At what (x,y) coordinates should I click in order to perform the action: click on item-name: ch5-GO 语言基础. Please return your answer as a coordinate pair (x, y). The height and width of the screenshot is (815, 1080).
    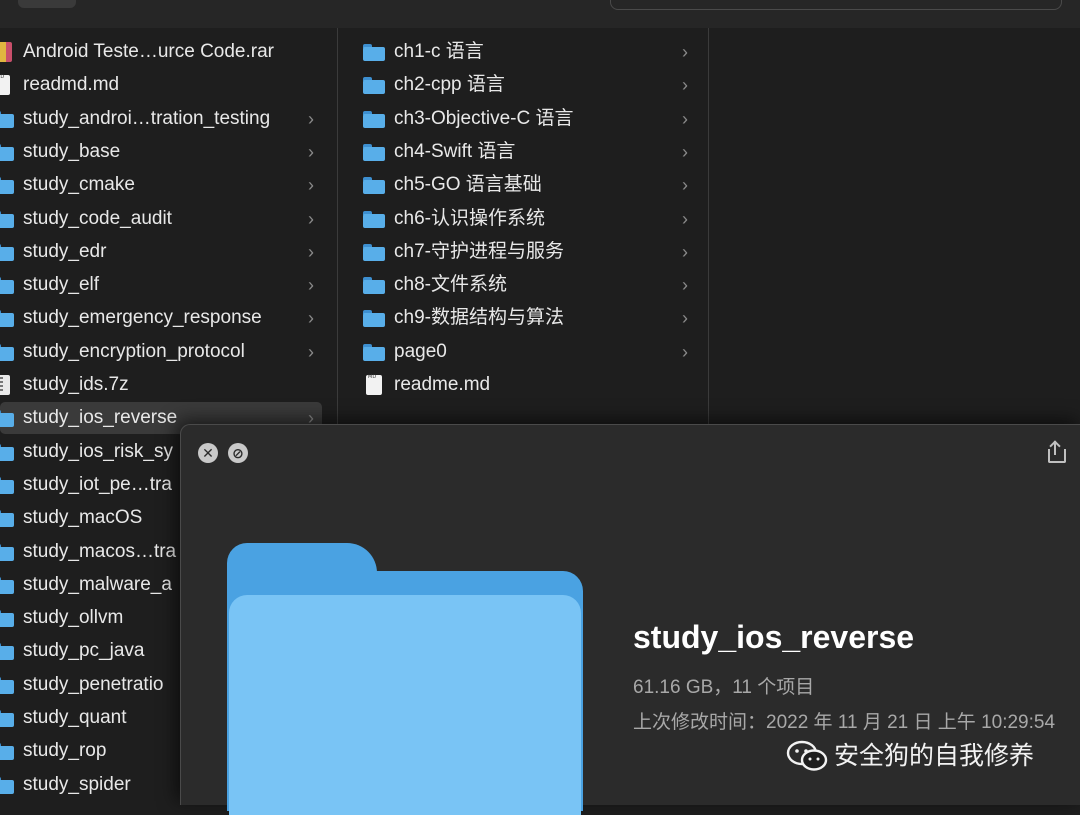
    Looking at the image, I should click on (468, 185).